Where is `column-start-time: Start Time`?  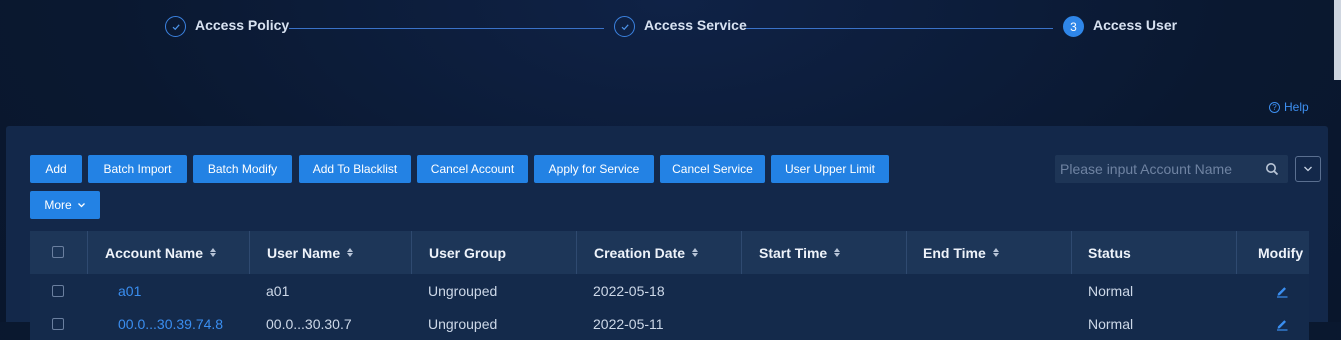 column-start-time: Start Time is located at coordinates (823, 252).